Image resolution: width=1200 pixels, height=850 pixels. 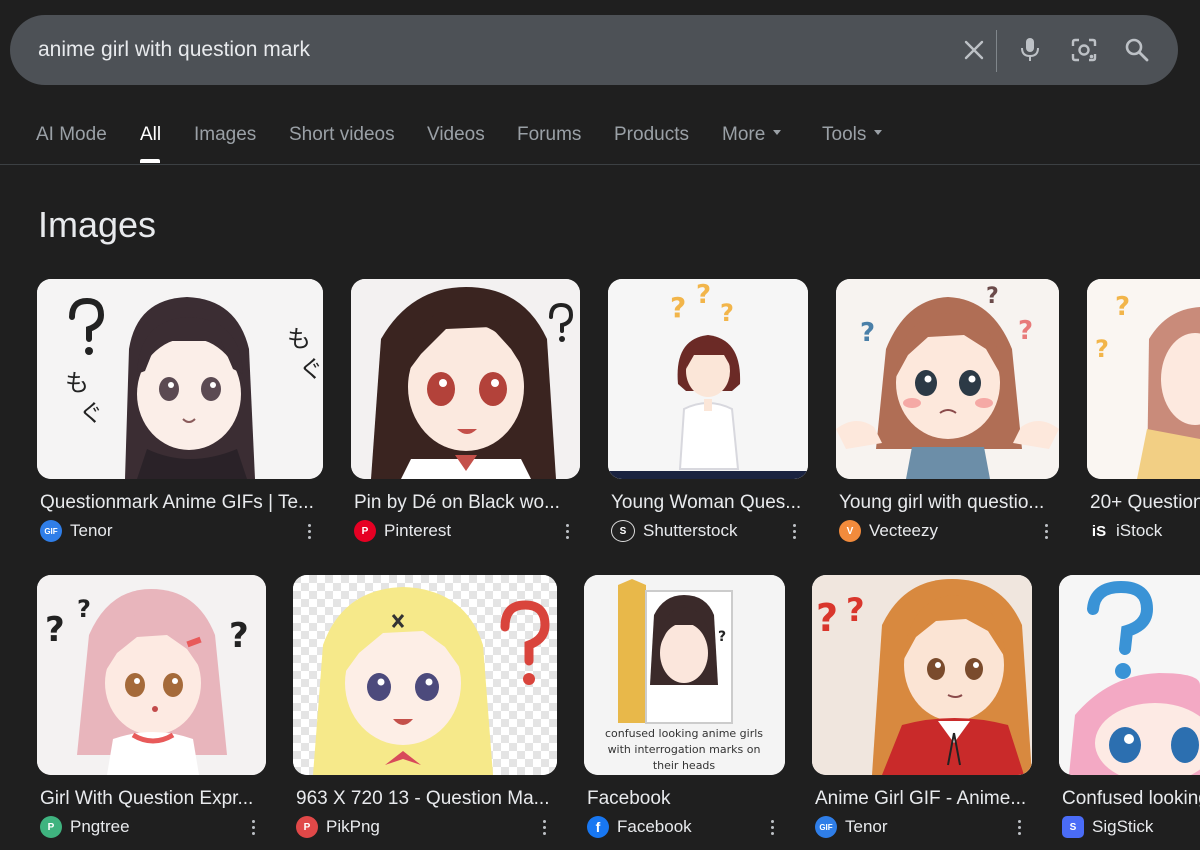 What do you see at coordinates (996, 51) in the screenshot?
I see `search-divider` at bounding box center [996, 51].